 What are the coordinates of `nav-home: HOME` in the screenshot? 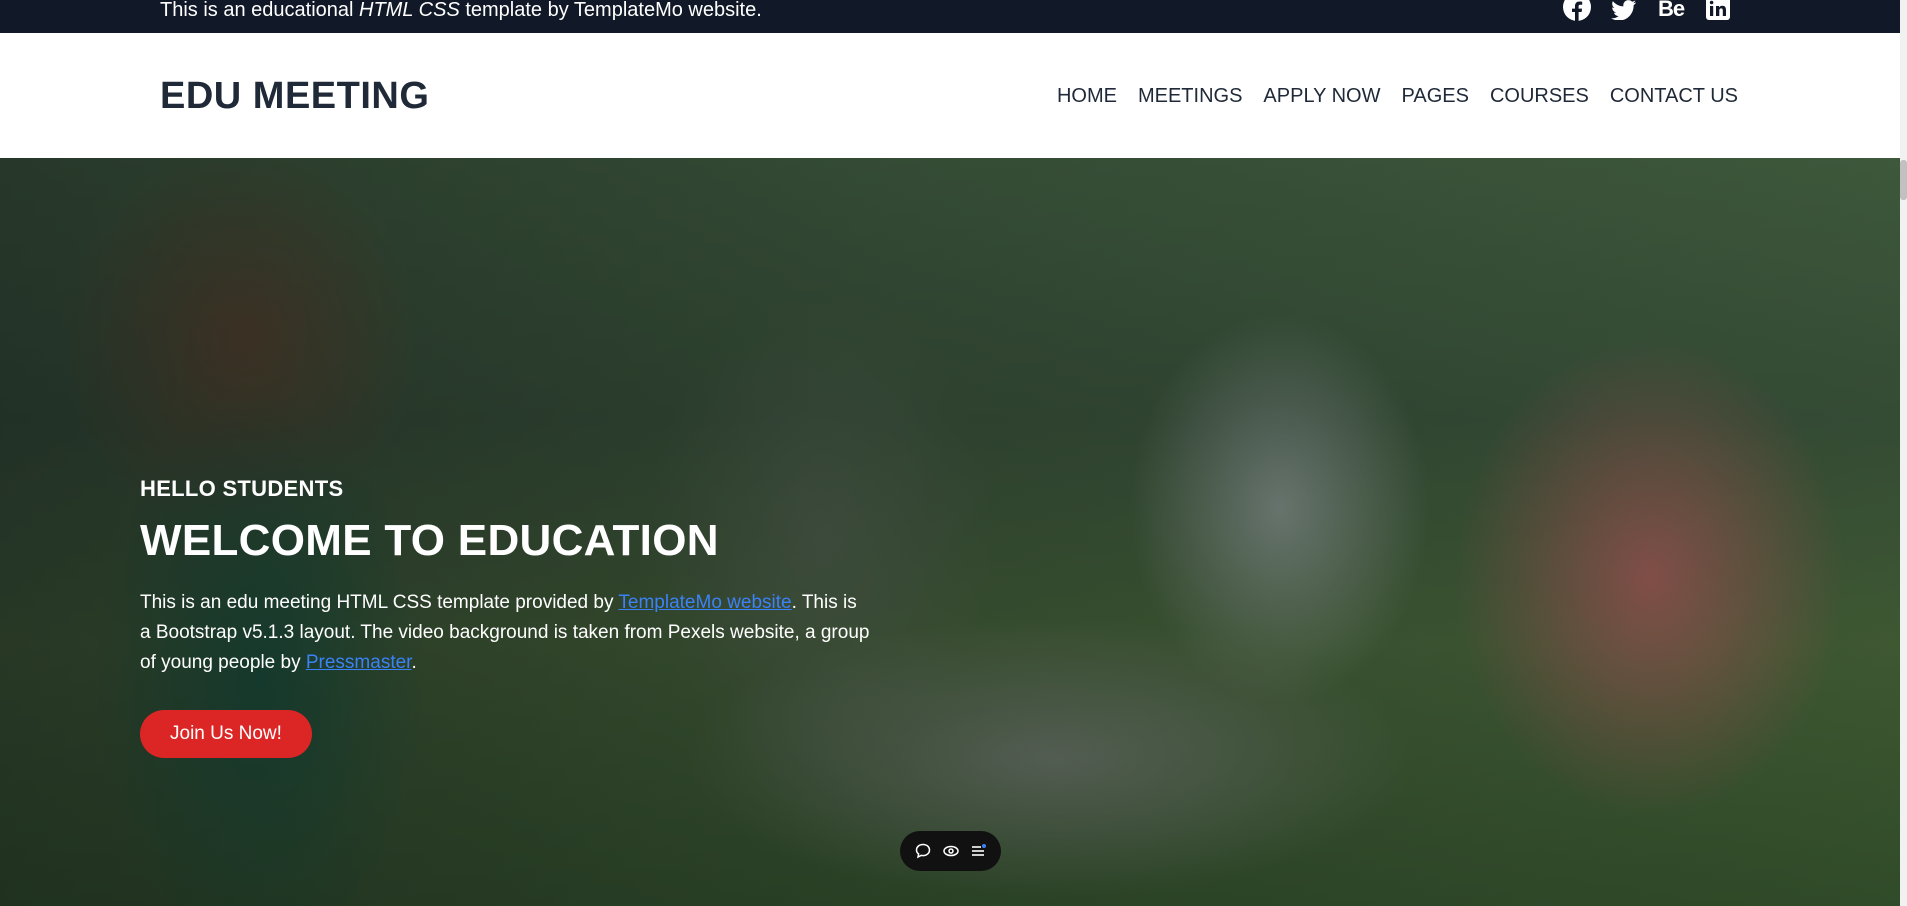 It's located at (1087, 96).